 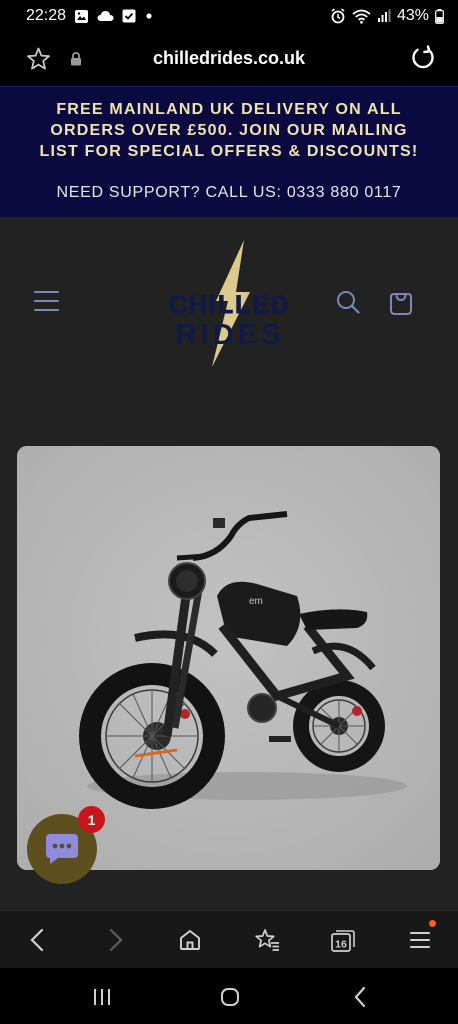 I want to click on tab-count: 16, so click(x=341, y=945).